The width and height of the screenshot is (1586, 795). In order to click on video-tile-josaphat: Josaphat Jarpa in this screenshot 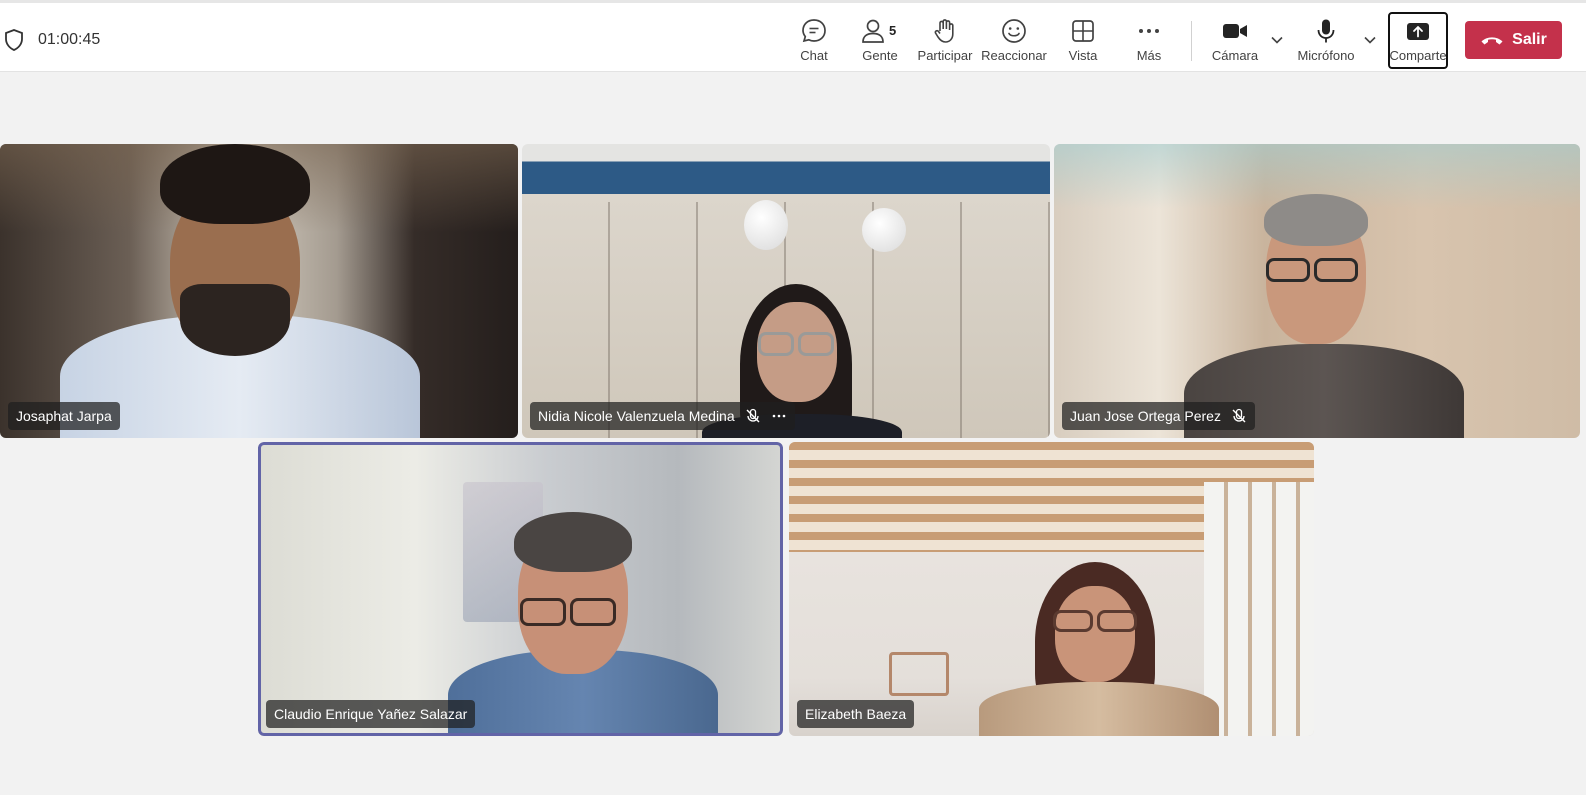, I will do `click(259, 291)`.